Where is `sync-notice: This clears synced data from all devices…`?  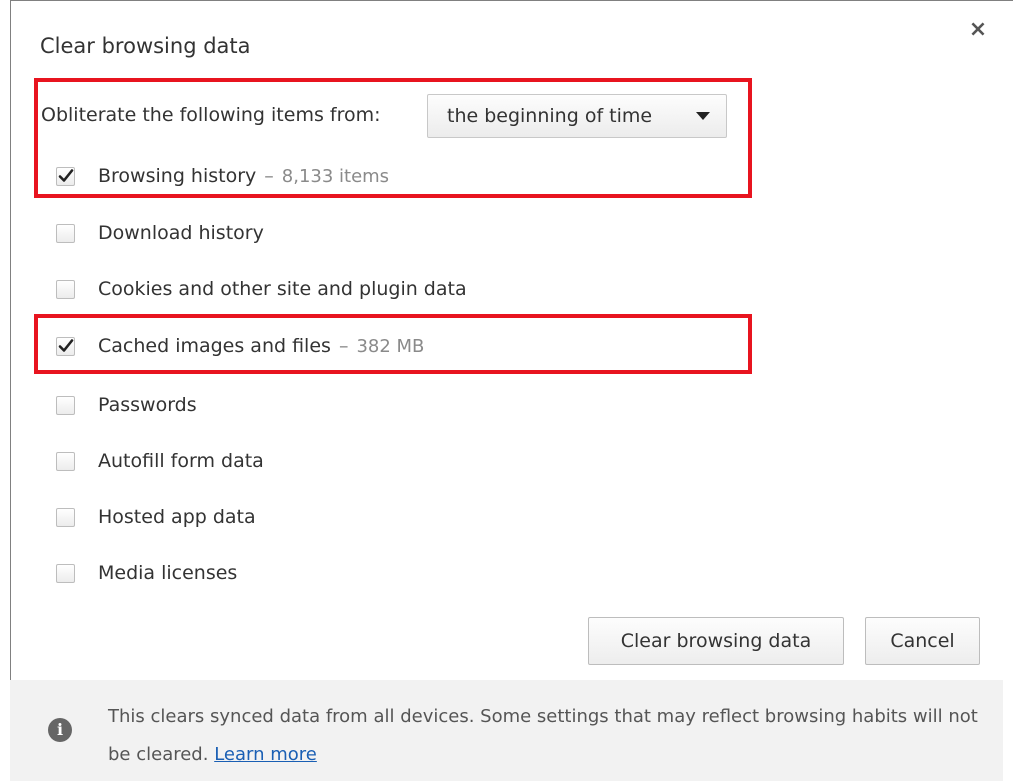 sync-notice: This clears synced data from all devices… is located at coordinates (543, 736).